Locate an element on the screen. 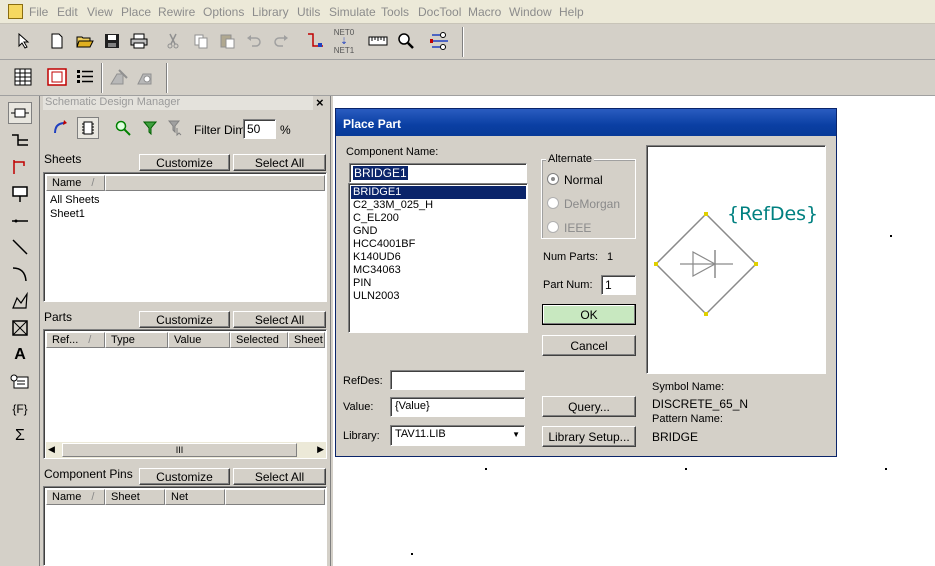 The width and height of the screenshot is (935, 566). list-item: K140UD6 is located at coordinates (438, 257).